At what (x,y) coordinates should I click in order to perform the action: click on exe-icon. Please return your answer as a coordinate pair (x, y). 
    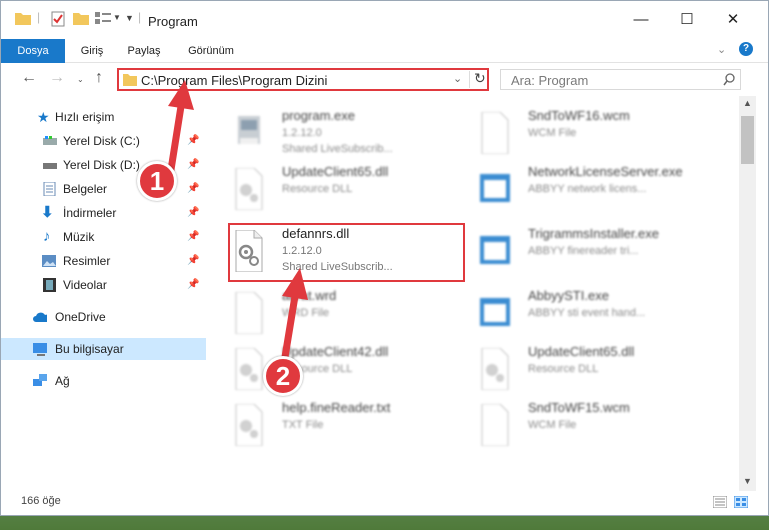
    Looking at the image, I should click on (249, 130).